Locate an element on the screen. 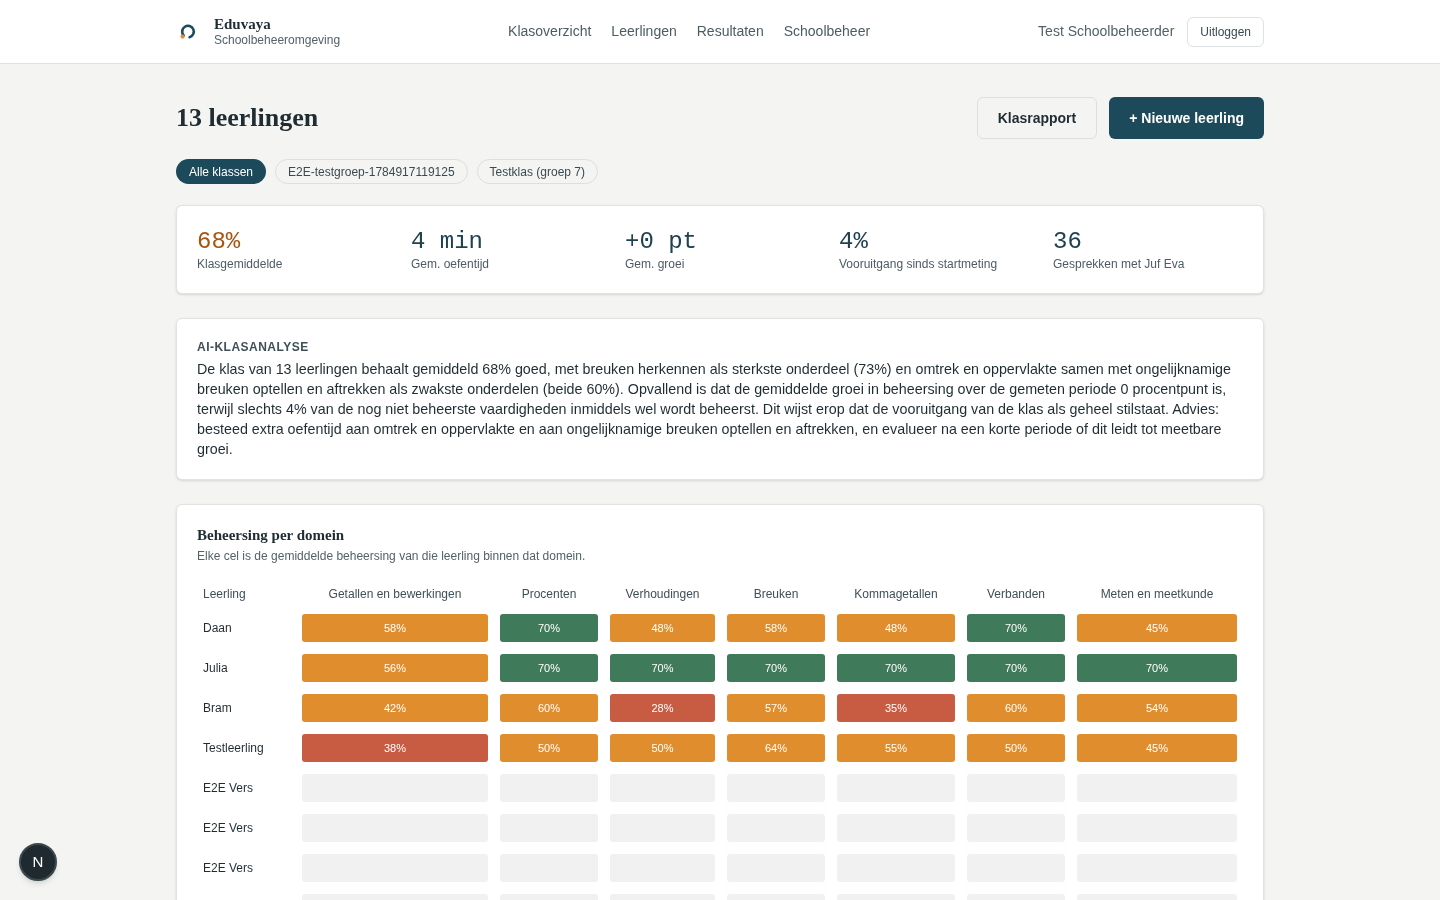 The height and width of the screenshot is (900, 1440). logout-button: Uitloggen is located at coordinates (1225, 31).